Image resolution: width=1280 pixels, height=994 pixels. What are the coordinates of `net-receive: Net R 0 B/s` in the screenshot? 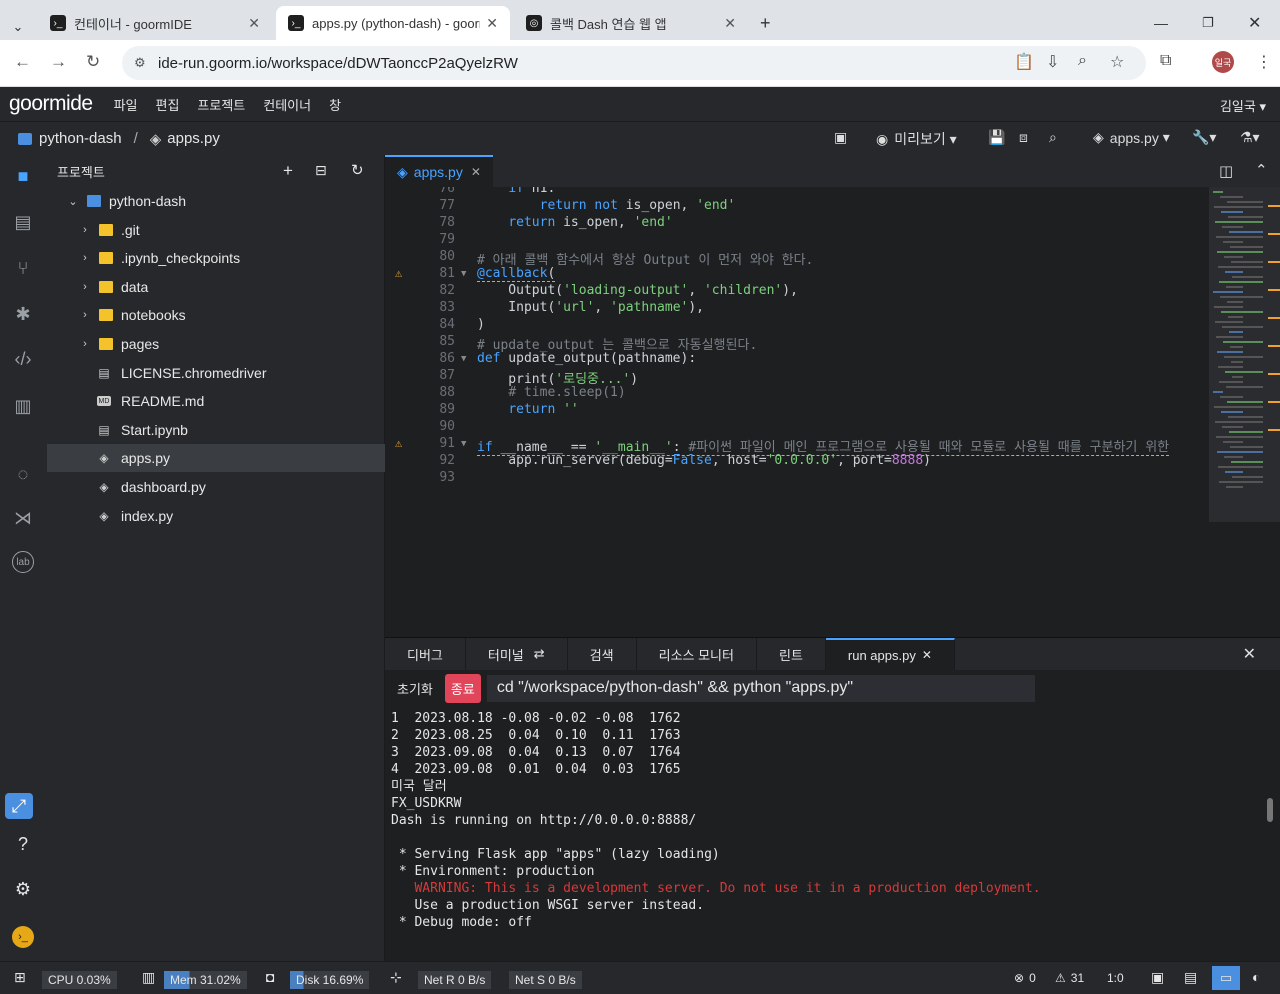 It's located at (455, 980).